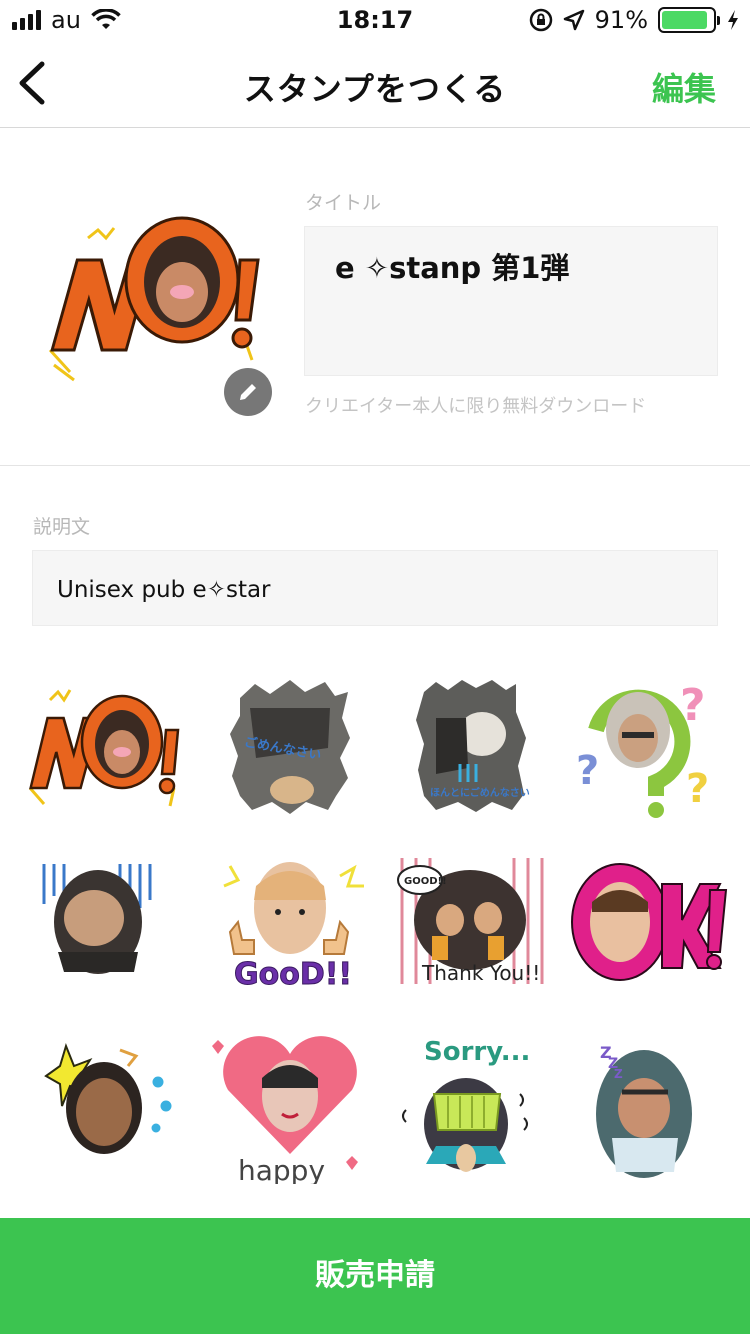  Describe the element at coordinates (655, 931) in the screenshot. I see `sticker-ok` at that location.